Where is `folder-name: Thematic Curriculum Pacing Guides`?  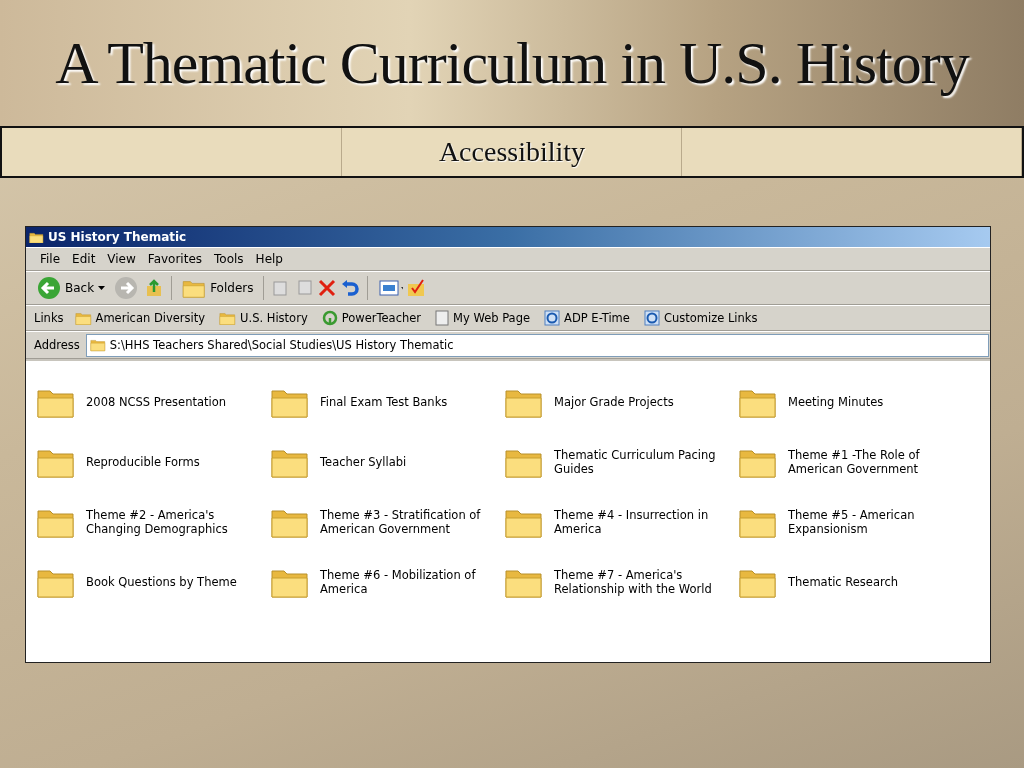
folder-name: Thematic Curriculum Pacing Guides is located at coordinates (639, 462).